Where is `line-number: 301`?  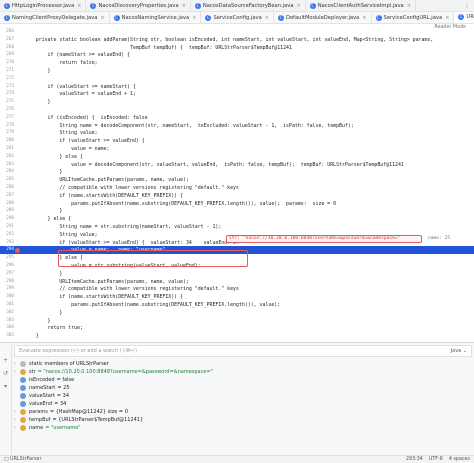 line-number: 301 is located at coordinates (7, 305).